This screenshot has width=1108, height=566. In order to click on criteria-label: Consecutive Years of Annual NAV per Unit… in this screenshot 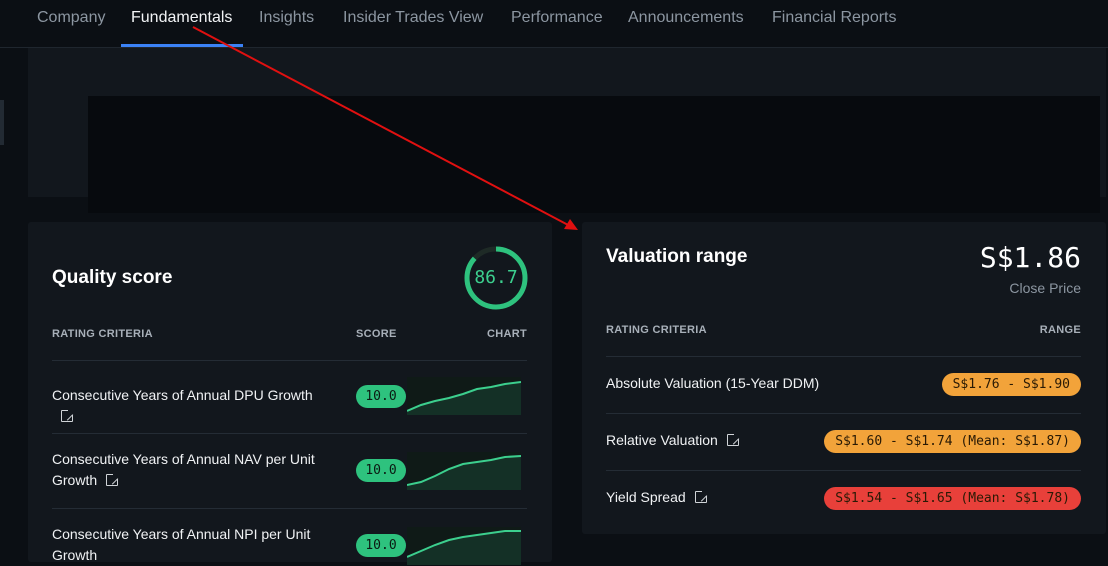, I will do `click(183, 469)`.